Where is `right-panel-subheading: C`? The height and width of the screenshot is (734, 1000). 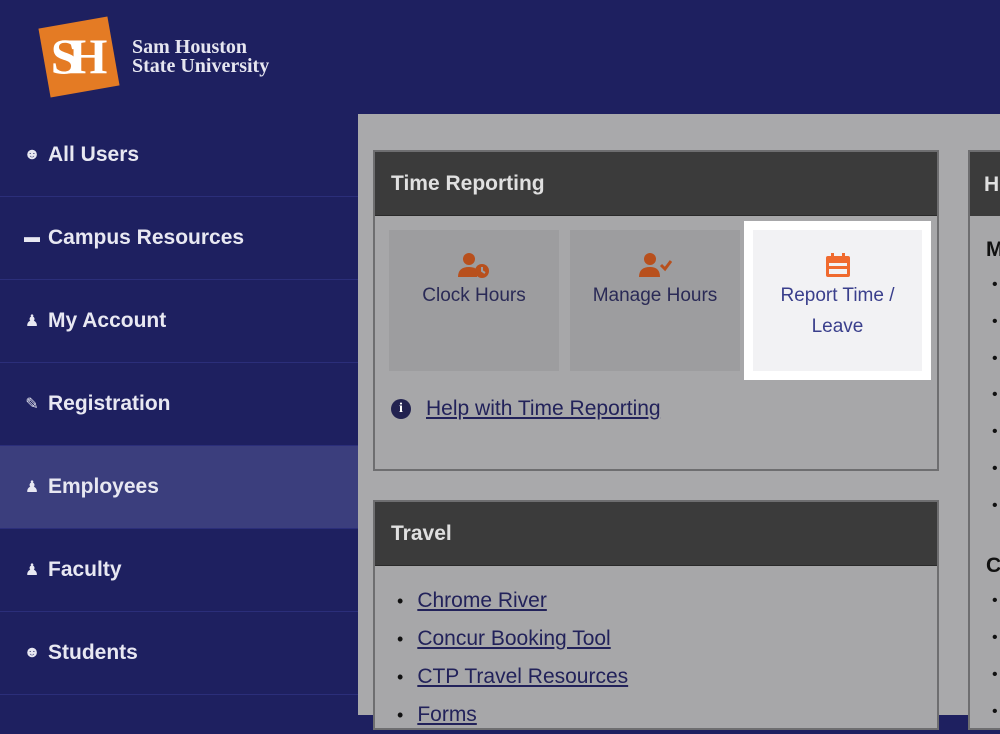
right-panel-subheading: C is located at coordinates (993, 565).